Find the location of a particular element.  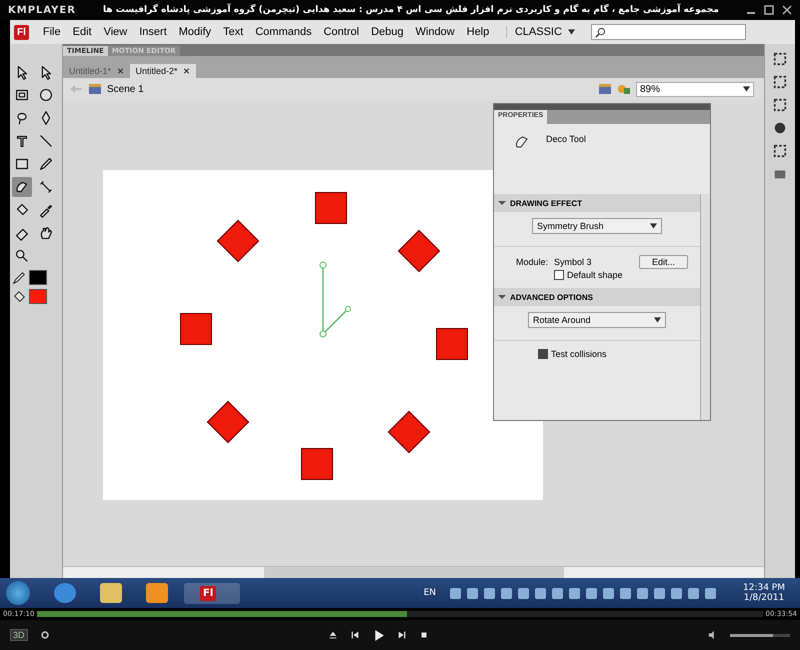

previous-icon is located at coordinates (355, 635).